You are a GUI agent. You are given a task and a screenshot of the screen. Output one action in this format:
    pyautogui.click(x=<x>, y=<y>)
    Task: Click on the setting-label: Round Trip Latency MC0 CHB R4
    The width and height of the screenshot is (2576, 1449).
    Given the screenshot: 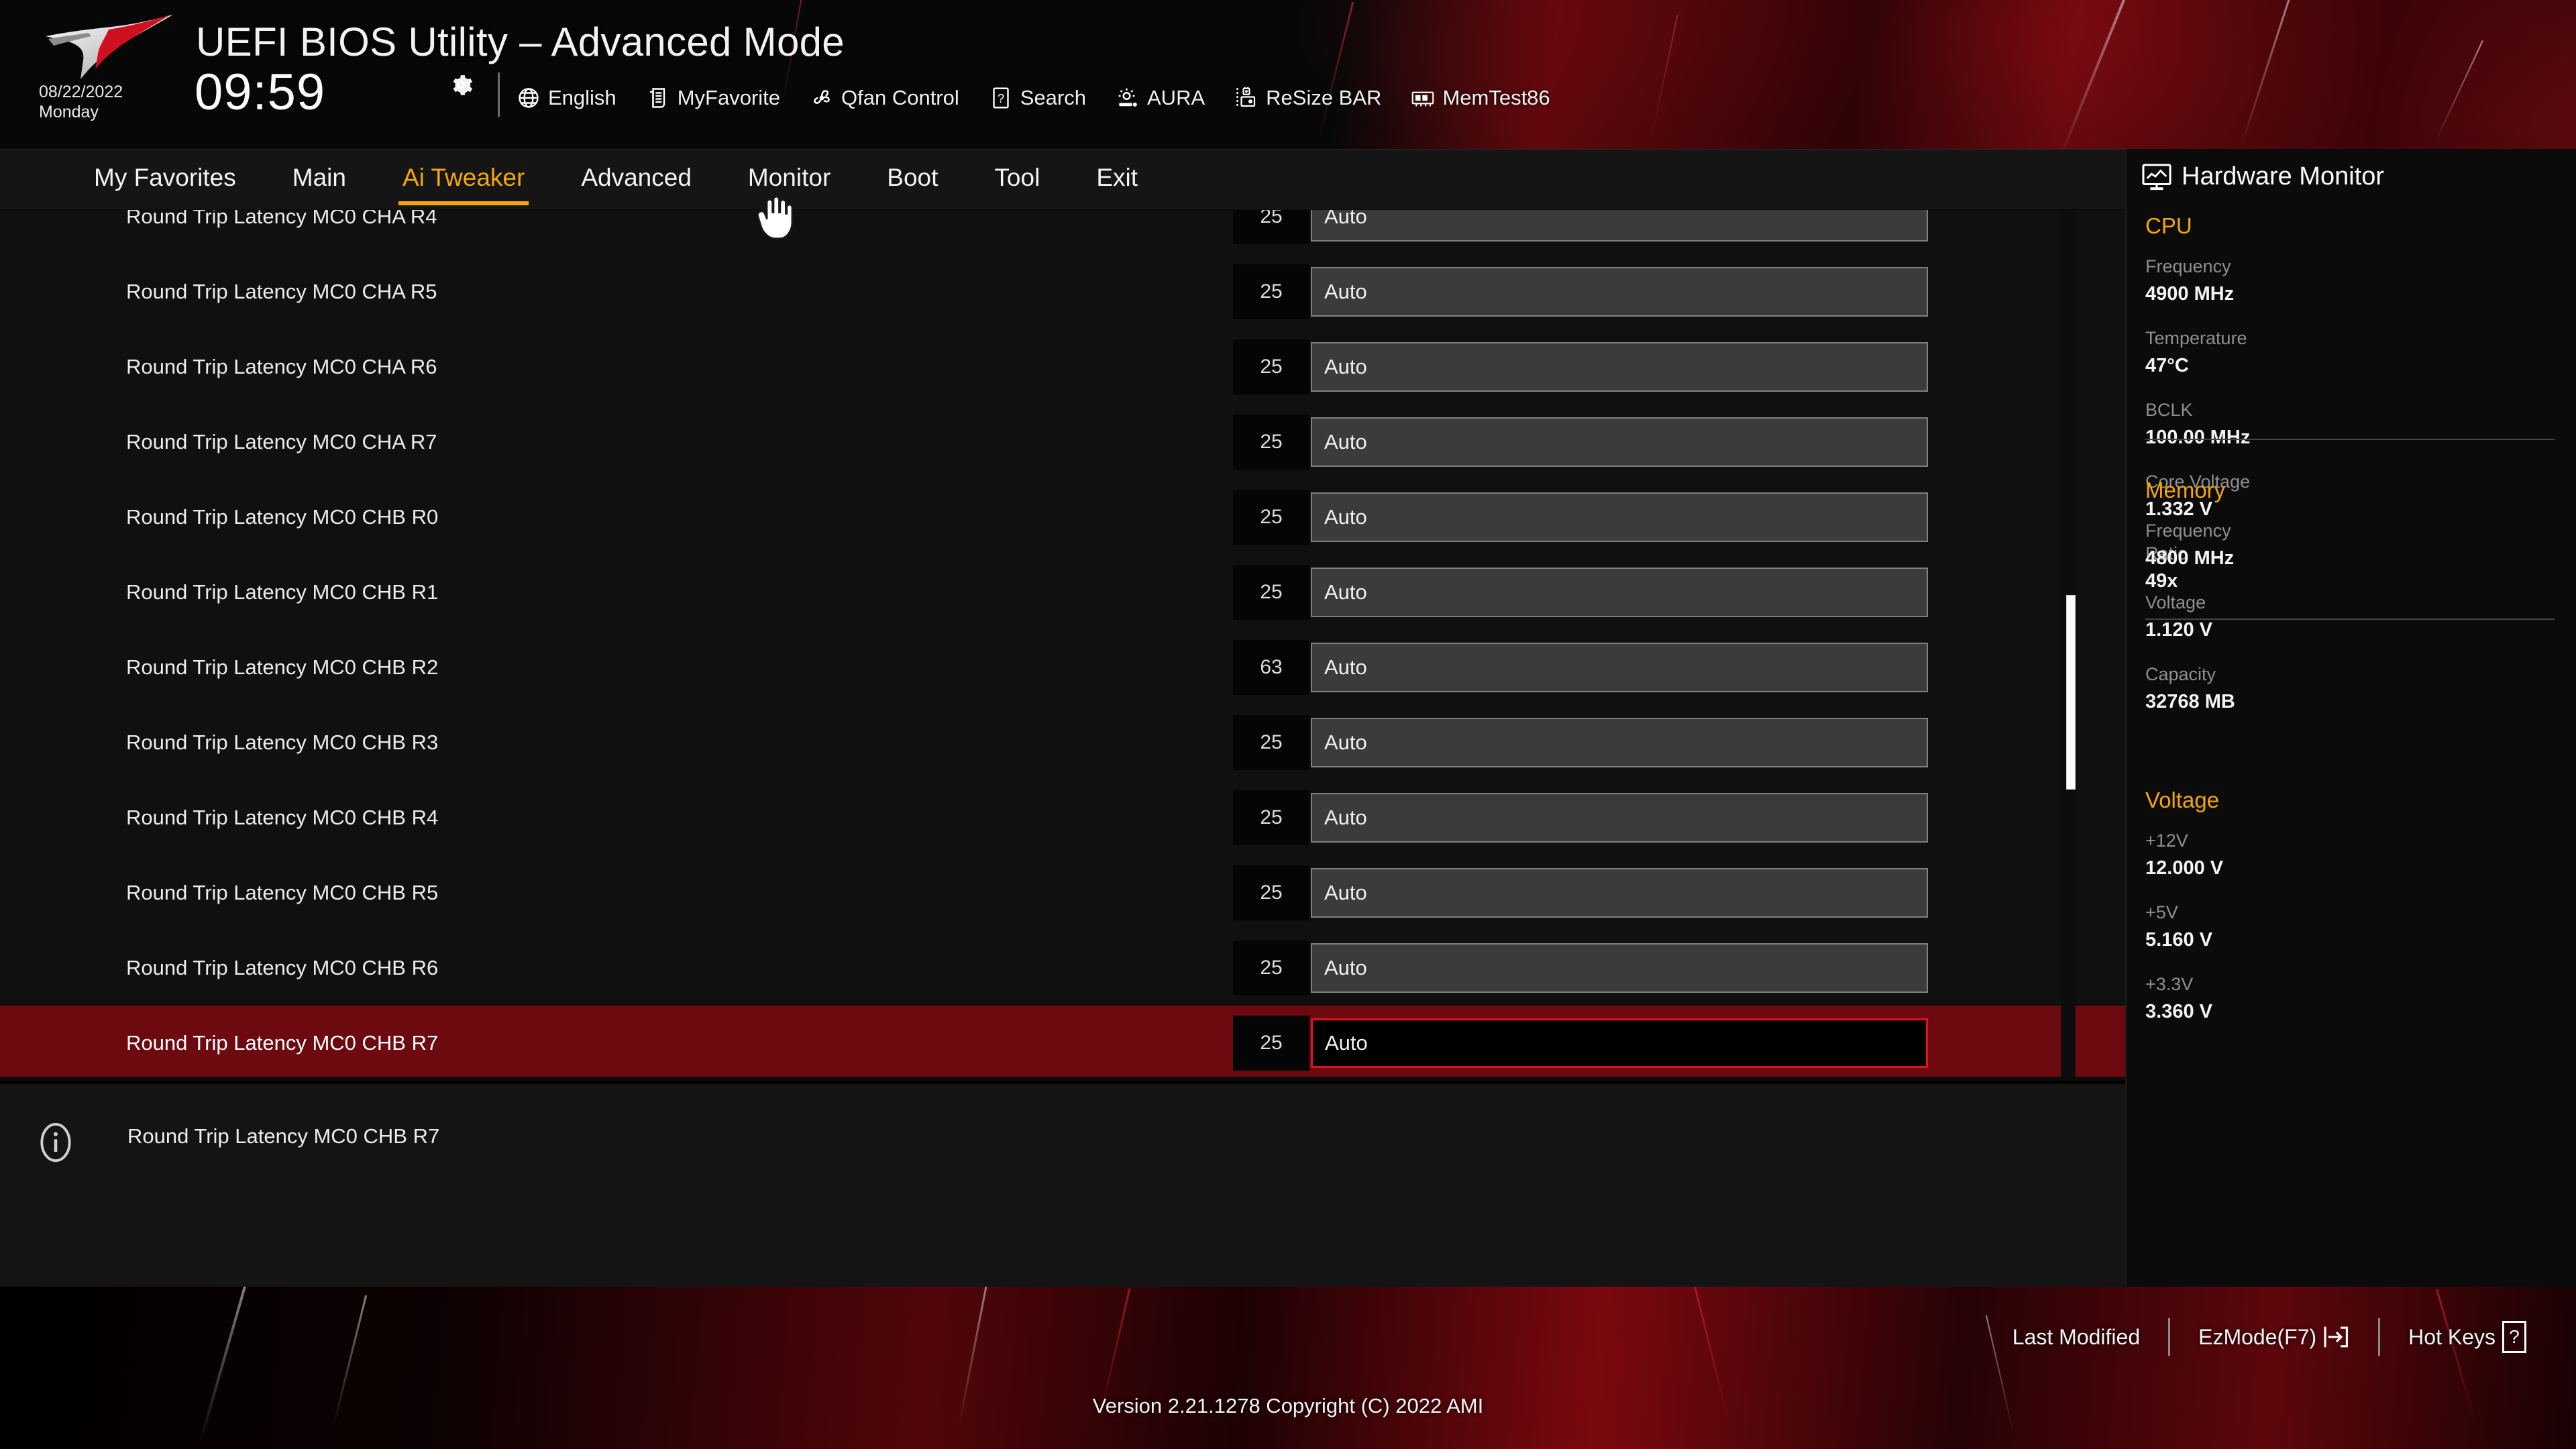 What is the action you would take?
    pyautogui.click(x=282, y=817)
    